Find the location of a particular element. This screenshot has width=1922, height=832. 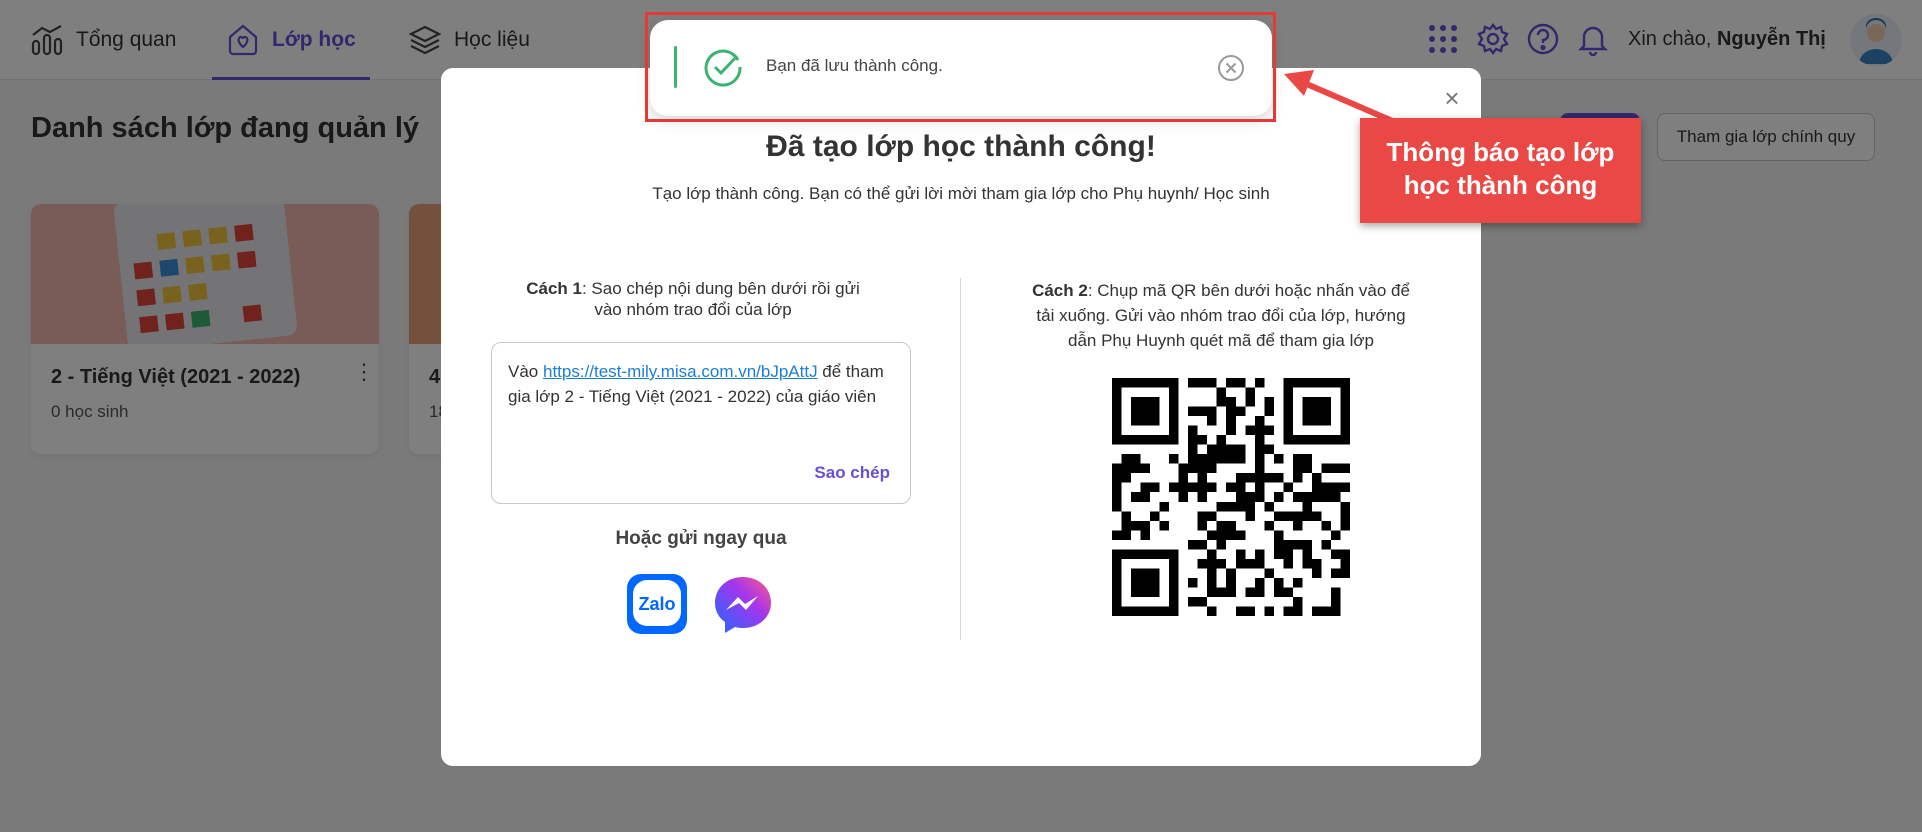

step2-label: Cách 2 is located at coordinates (1060, 290).